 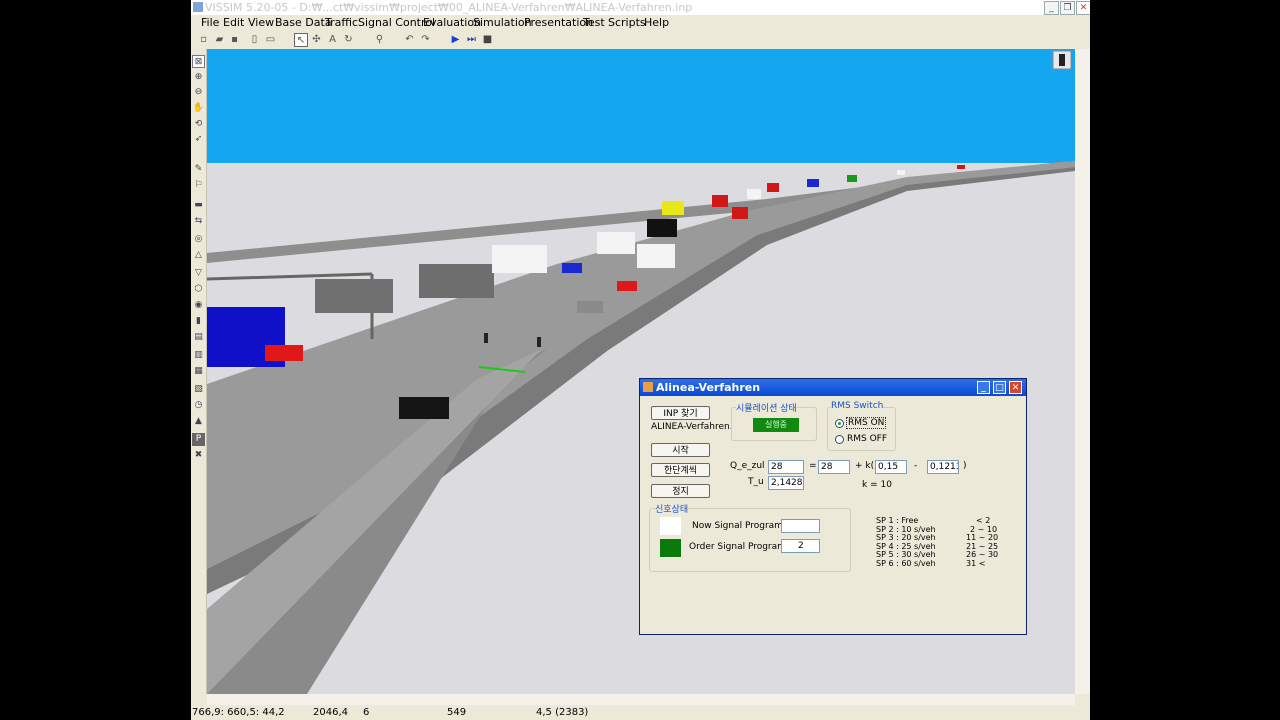 What do you see at coordinates (983, 387) in the screenshot?
I see `dialog-minimize-button: _` at bounding box center [983, 387].